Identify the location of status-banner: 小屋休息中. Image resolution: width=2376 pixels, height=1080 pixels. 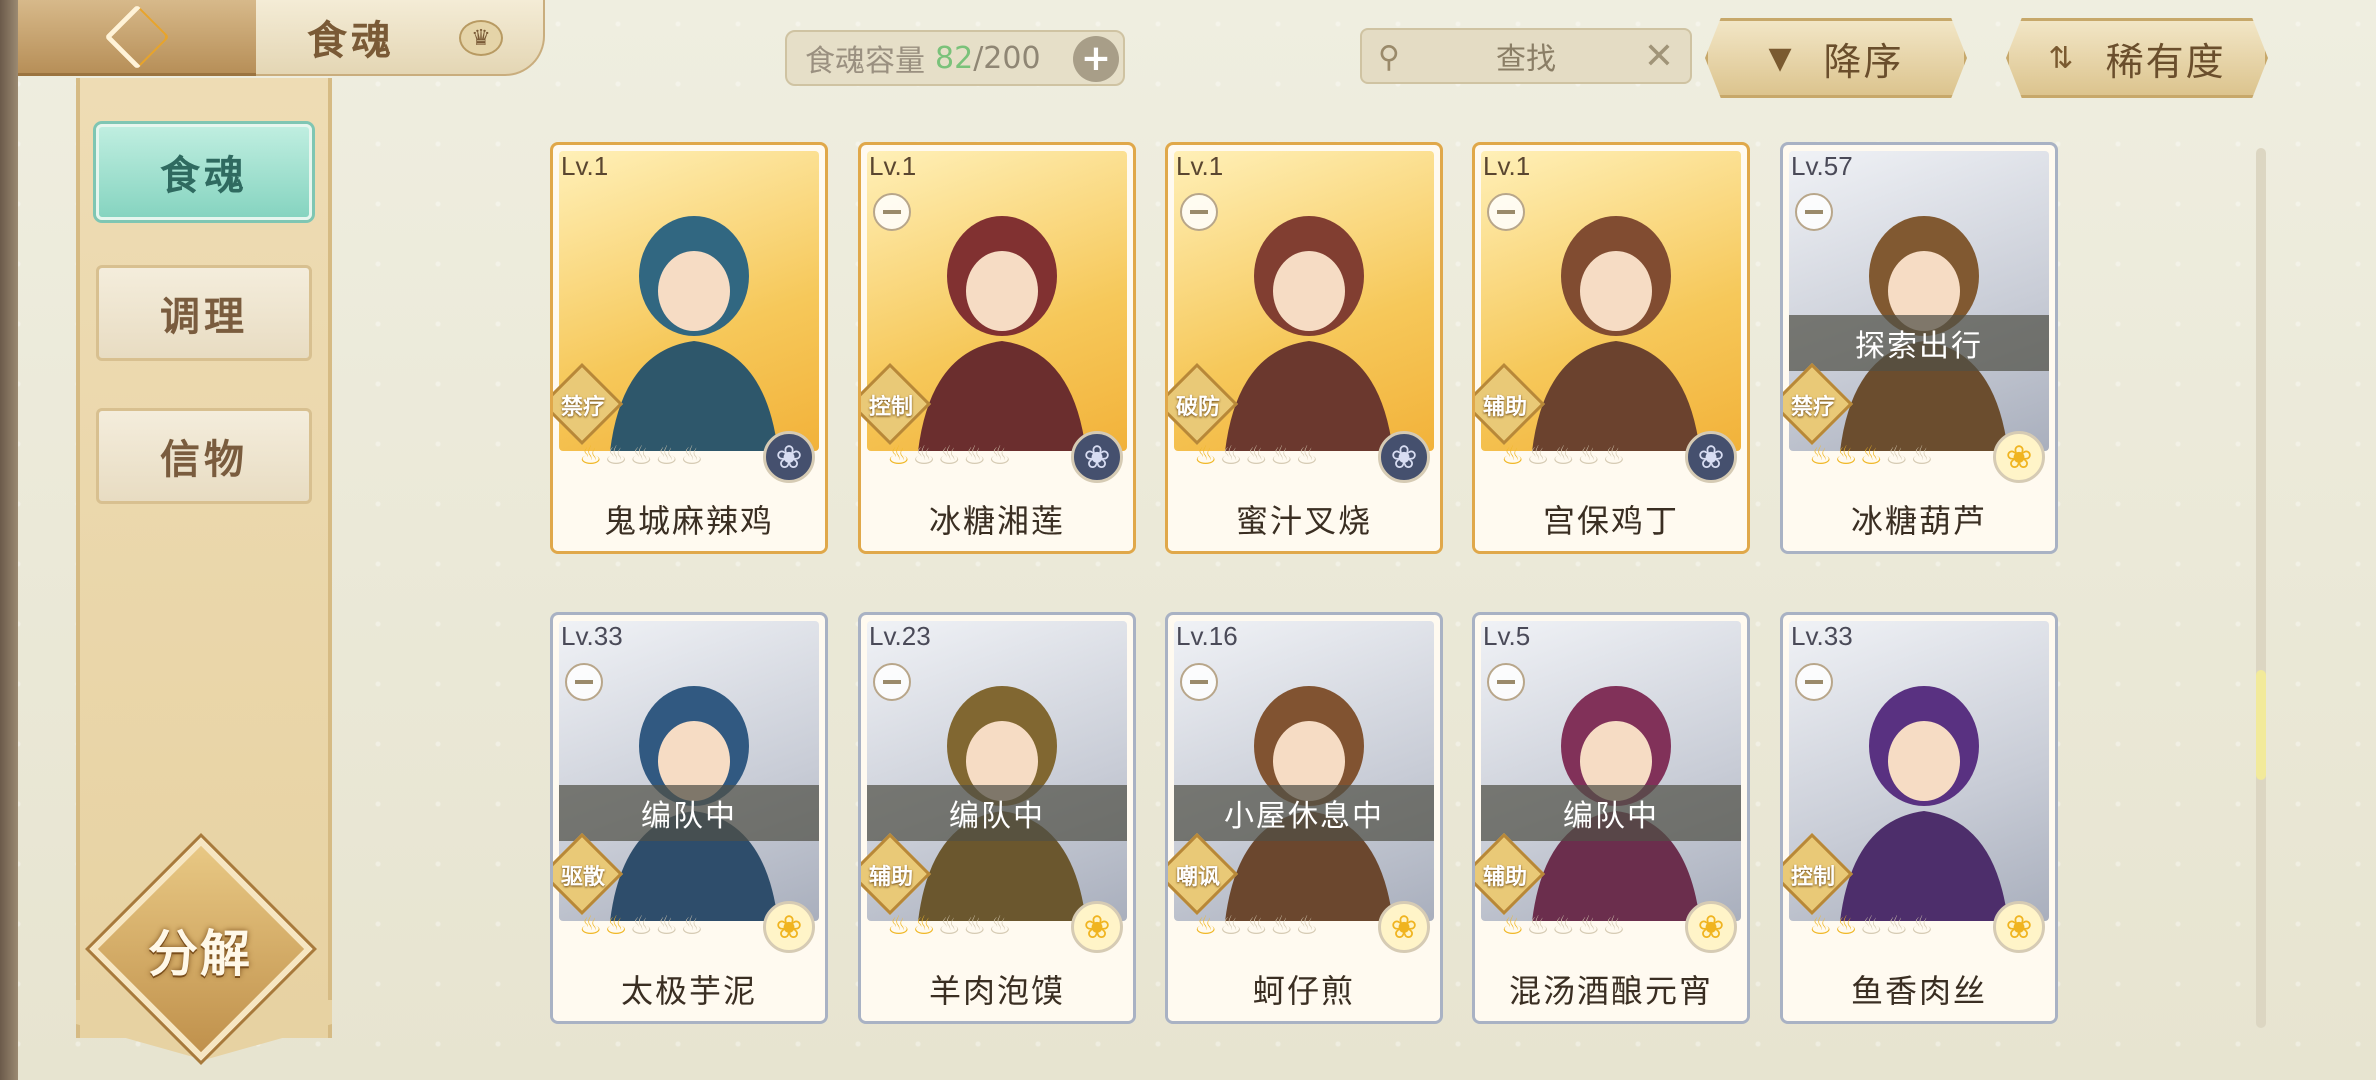
(1304, 813).